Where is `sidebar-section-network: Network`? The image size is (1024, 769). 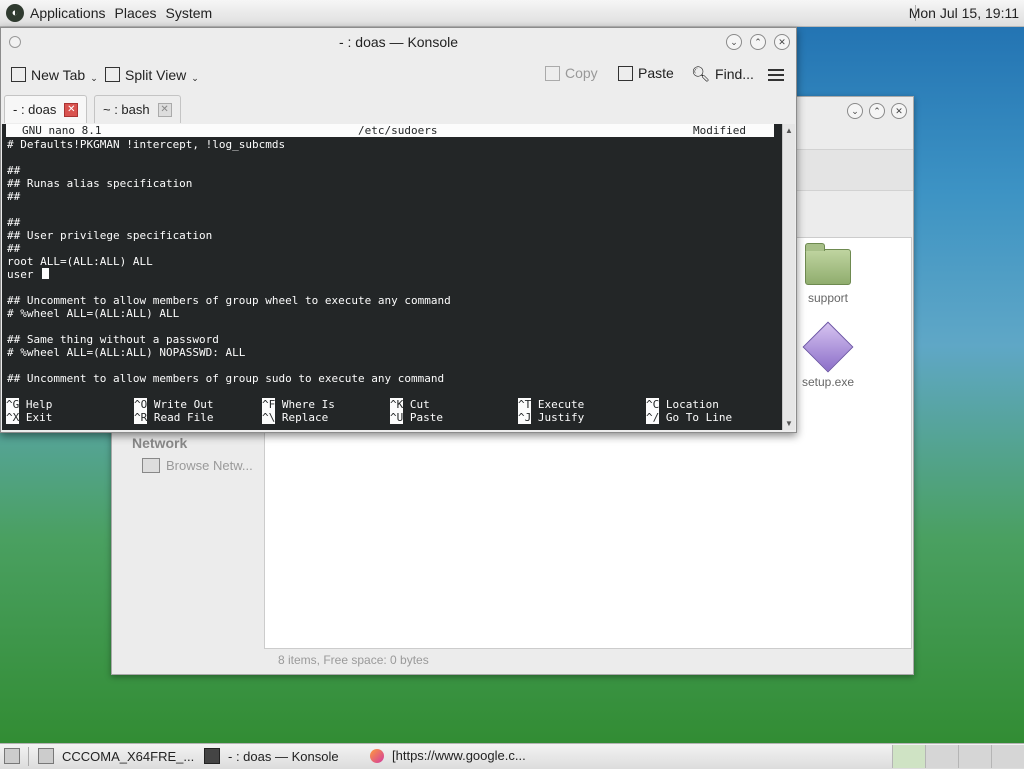
sidebar-section-network: Network is located at coordinates (160, 443).